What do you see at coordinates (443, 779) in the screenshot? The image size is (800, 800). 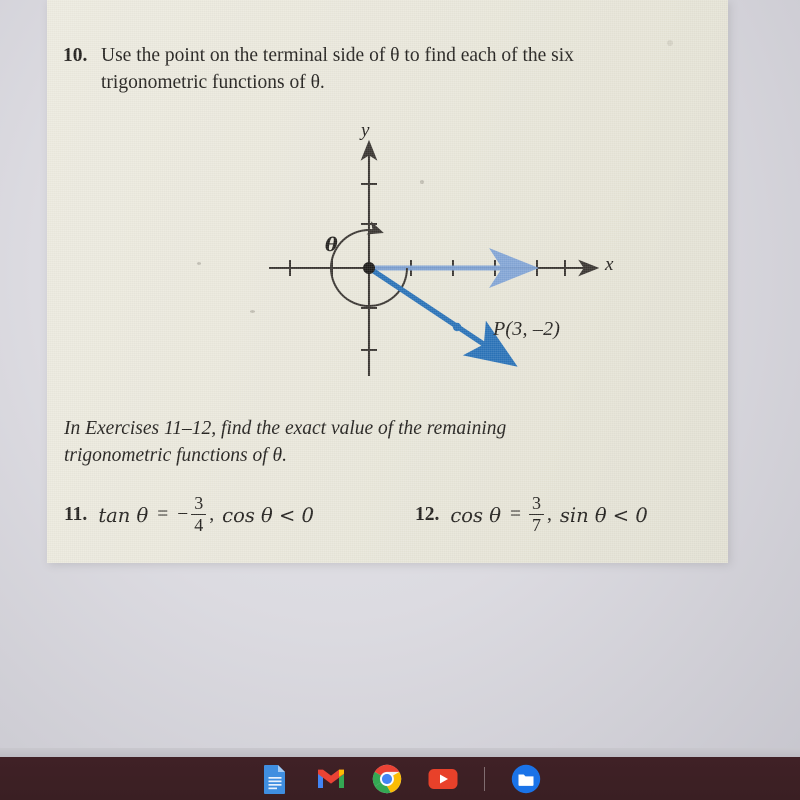 I see `youtube-icon` at bounding box center [443, 779].